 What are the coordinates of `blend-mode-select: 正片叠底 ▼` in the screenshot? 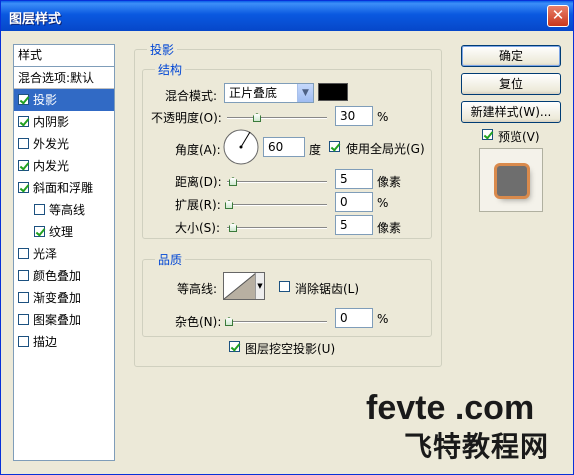 It's located at (269, 93).